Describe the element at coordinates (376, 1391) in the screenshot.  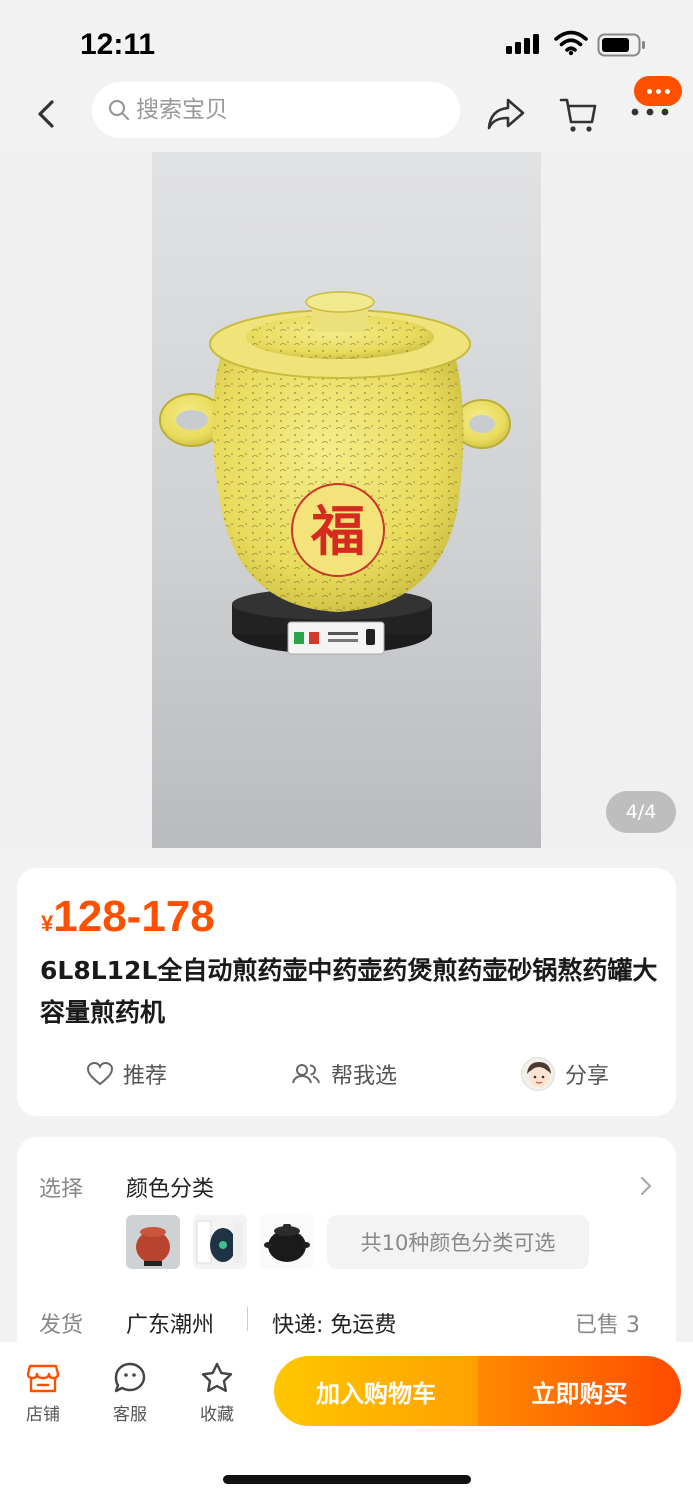
I see `add-to-cart-button: 加入购物车` at that location.